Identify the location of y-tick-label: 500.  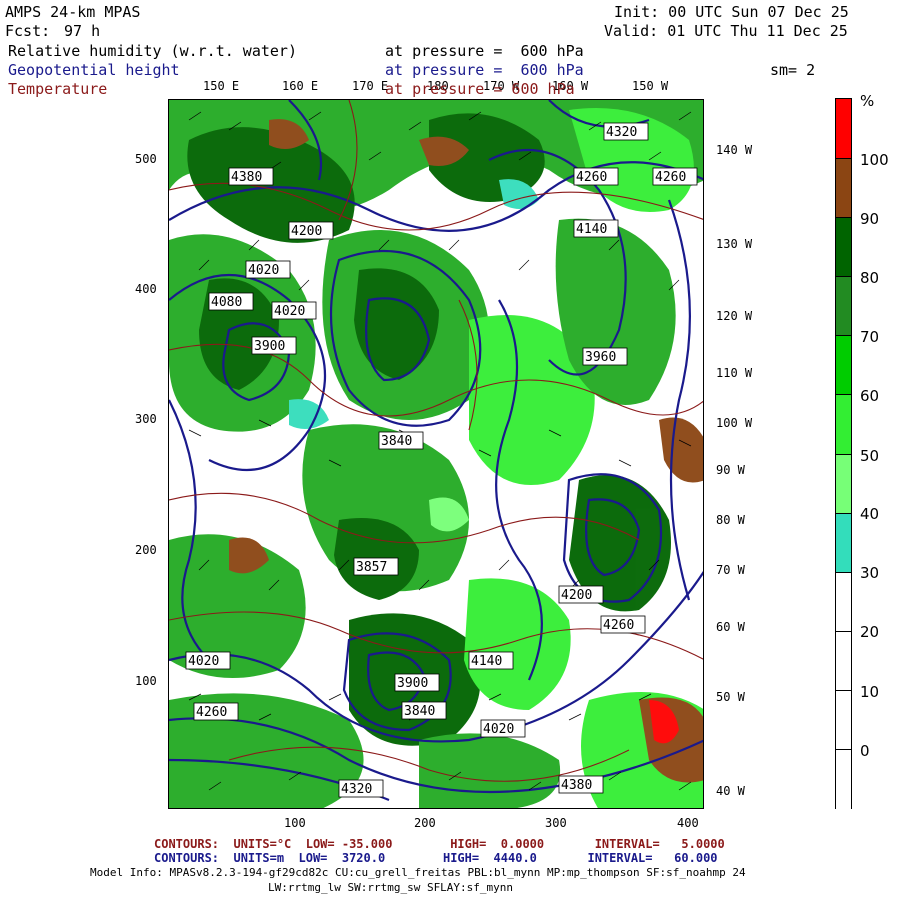
(146, 159).